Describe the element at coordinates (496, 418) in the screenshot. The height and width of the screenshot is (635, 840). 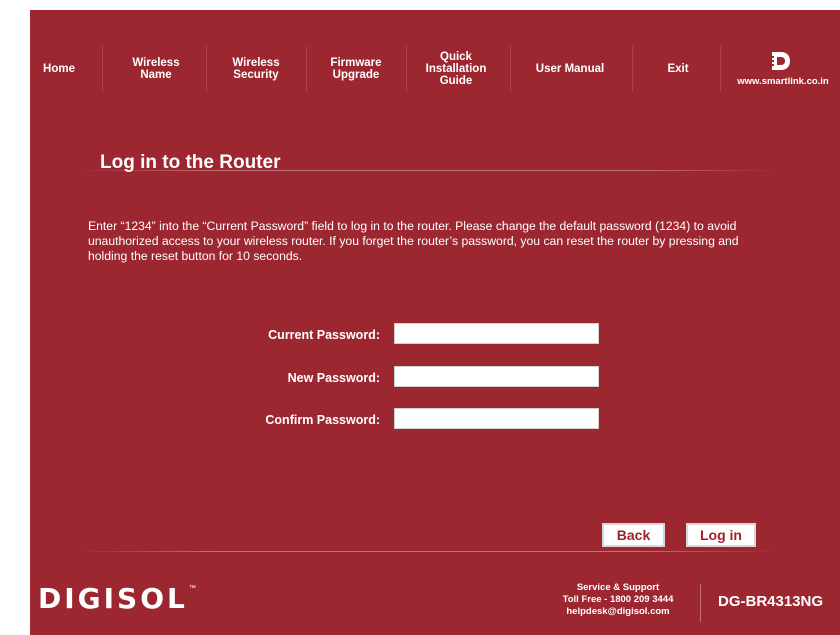
I see `confirm-password-input` at that location.